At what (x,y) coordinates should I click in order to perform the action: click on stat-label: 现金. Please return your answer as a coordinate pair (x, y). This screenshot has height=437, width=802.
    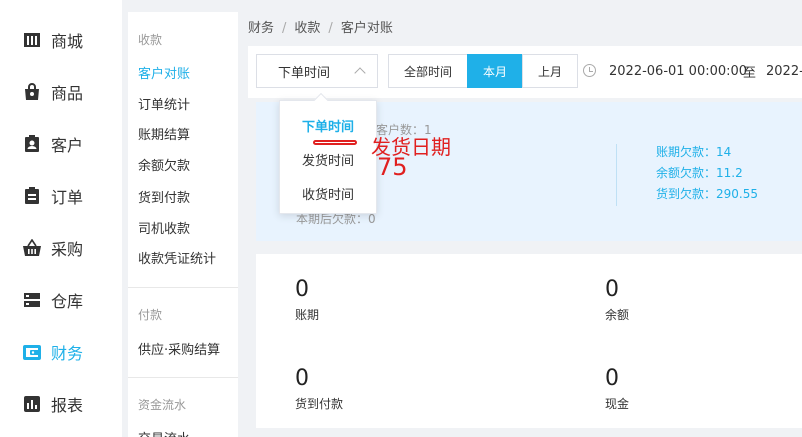
    Looking at the image, I should click on (617, 404).